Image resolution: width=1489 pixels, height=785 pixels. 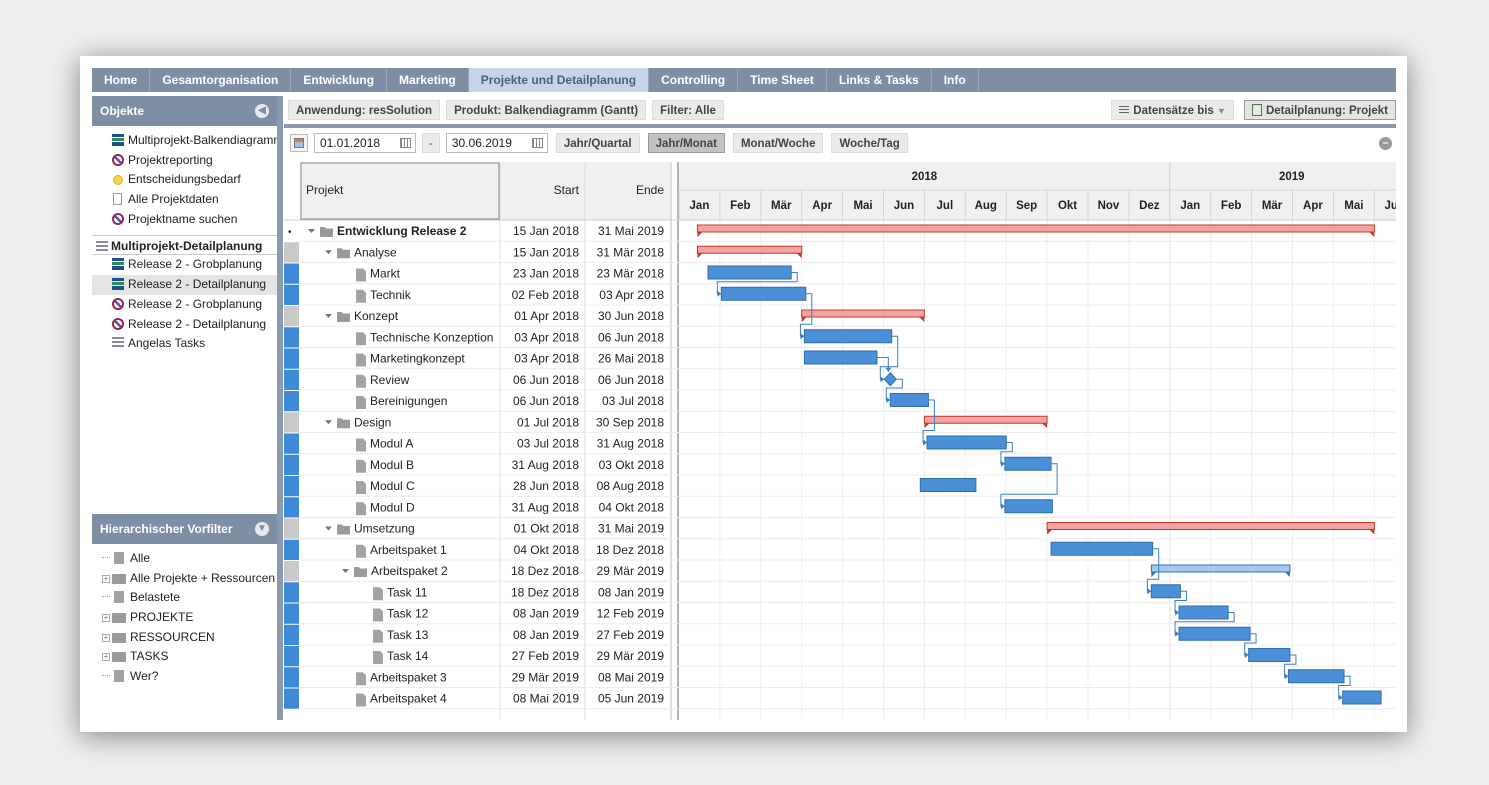 I want to click on nav-item-entscheidungsbedarf: Entscheidungsbedarf, so click(x=184, y=180).